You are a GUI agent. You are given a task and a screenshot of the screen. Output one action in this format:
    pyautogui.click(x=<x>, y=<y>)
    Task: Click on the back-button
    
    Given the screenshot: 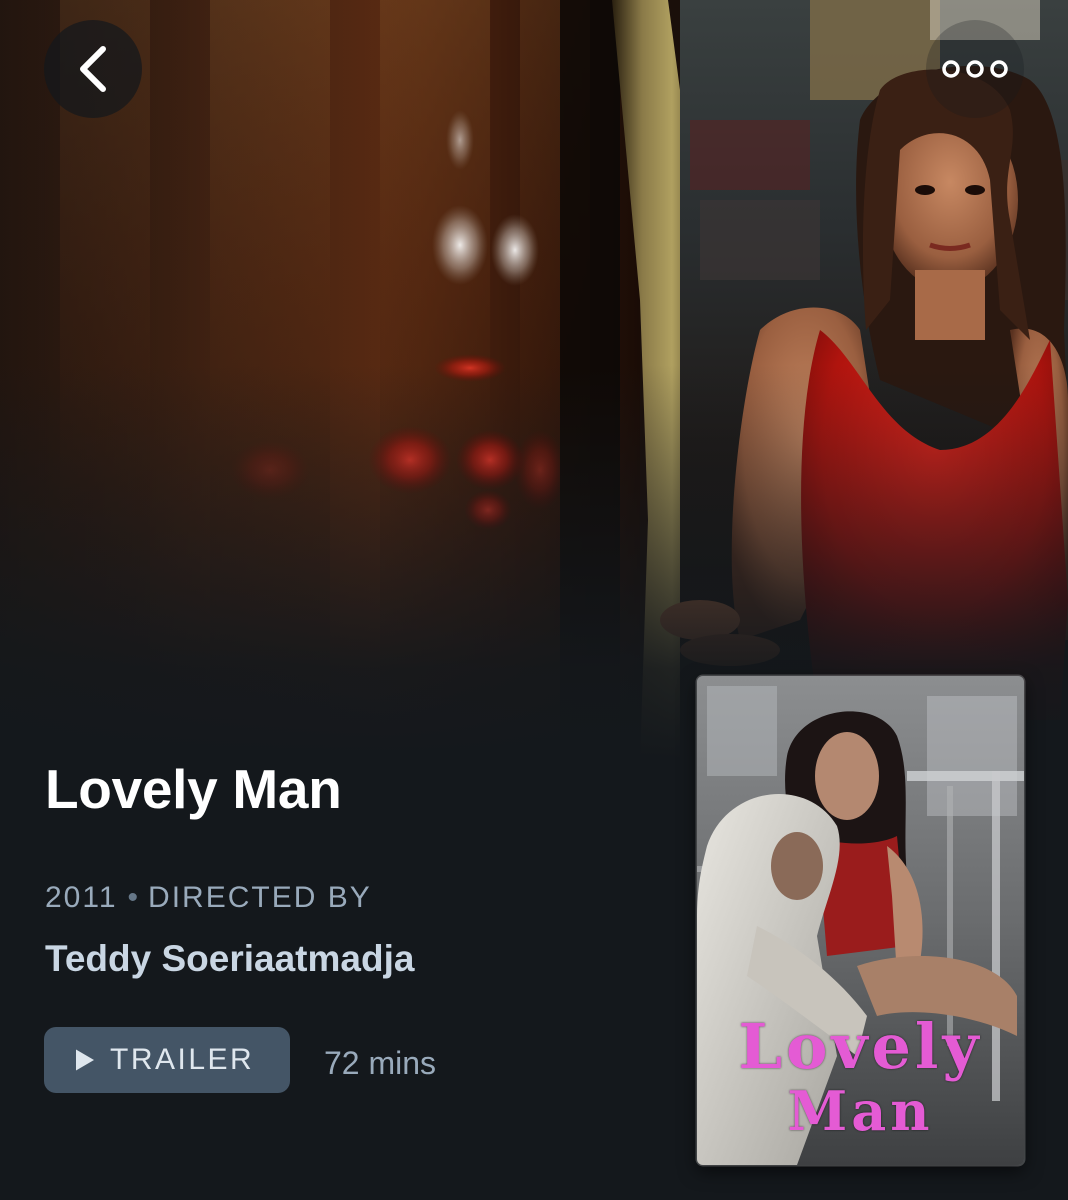 What is the action you would take?
    pyautogui.click(x=93, y=69)
    